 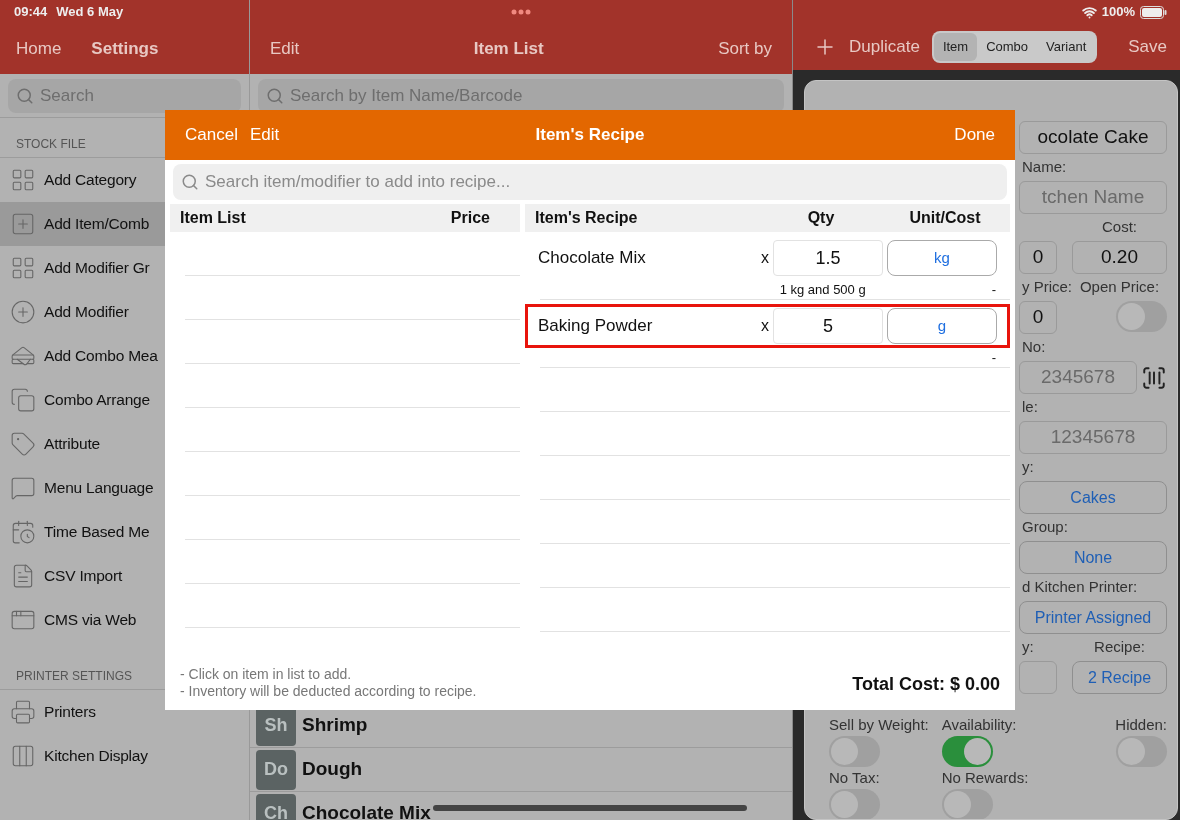 I want to click on multitasking-dots-icon, so click(x=521, y=12).